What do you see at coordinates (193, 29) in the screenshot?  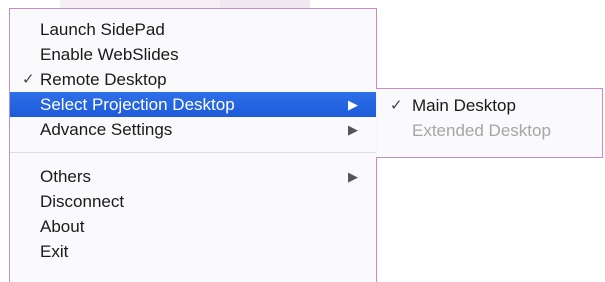 I see `menu-item-launch-sidepad: Launch SidePad` at bounding box center [193, 29].